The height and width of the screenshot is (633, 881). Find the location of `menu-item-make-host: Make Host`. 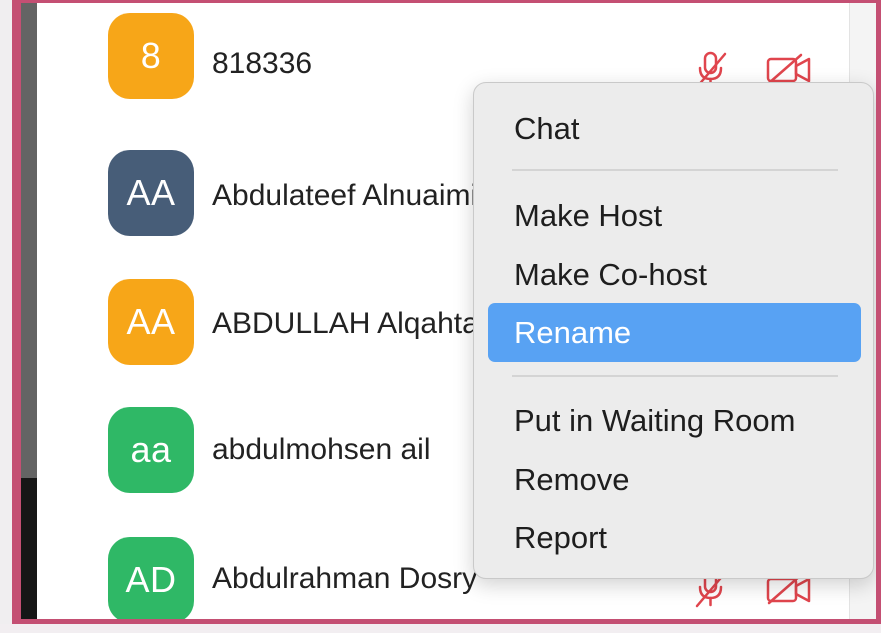

menu-item-make-host: Make Host is located at coordinates (674, 215).